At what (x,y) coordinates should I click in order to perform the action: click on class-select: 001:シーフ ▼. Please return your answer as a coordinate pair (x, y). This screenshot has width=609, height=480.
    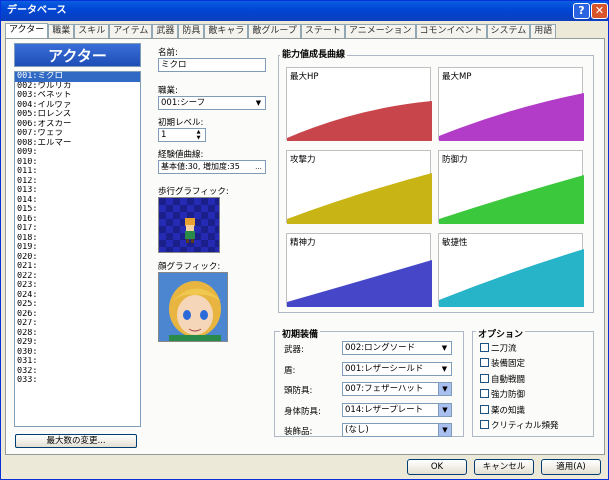
    Looking at the image, I should click on (212, 103).